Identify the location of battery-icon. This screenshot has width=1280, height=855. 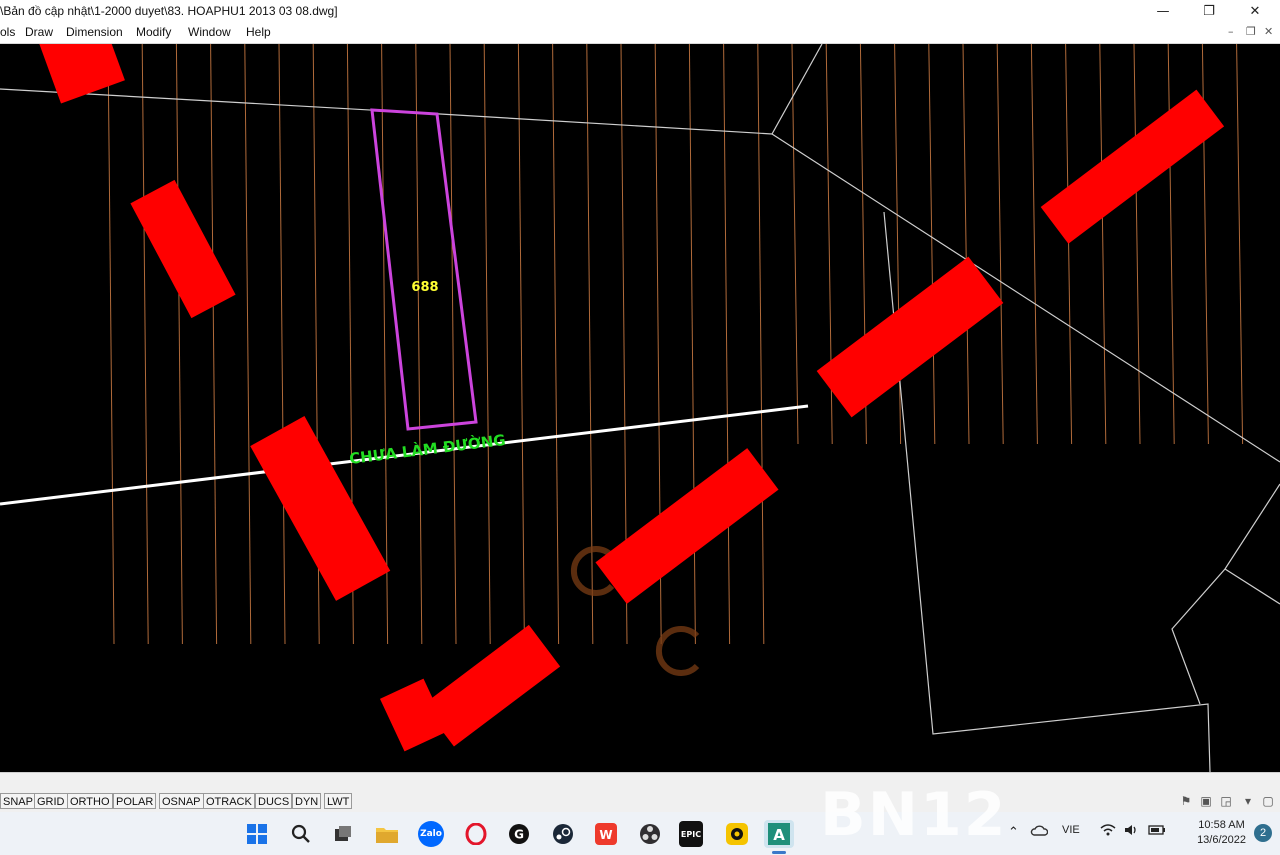
(1157, 831).